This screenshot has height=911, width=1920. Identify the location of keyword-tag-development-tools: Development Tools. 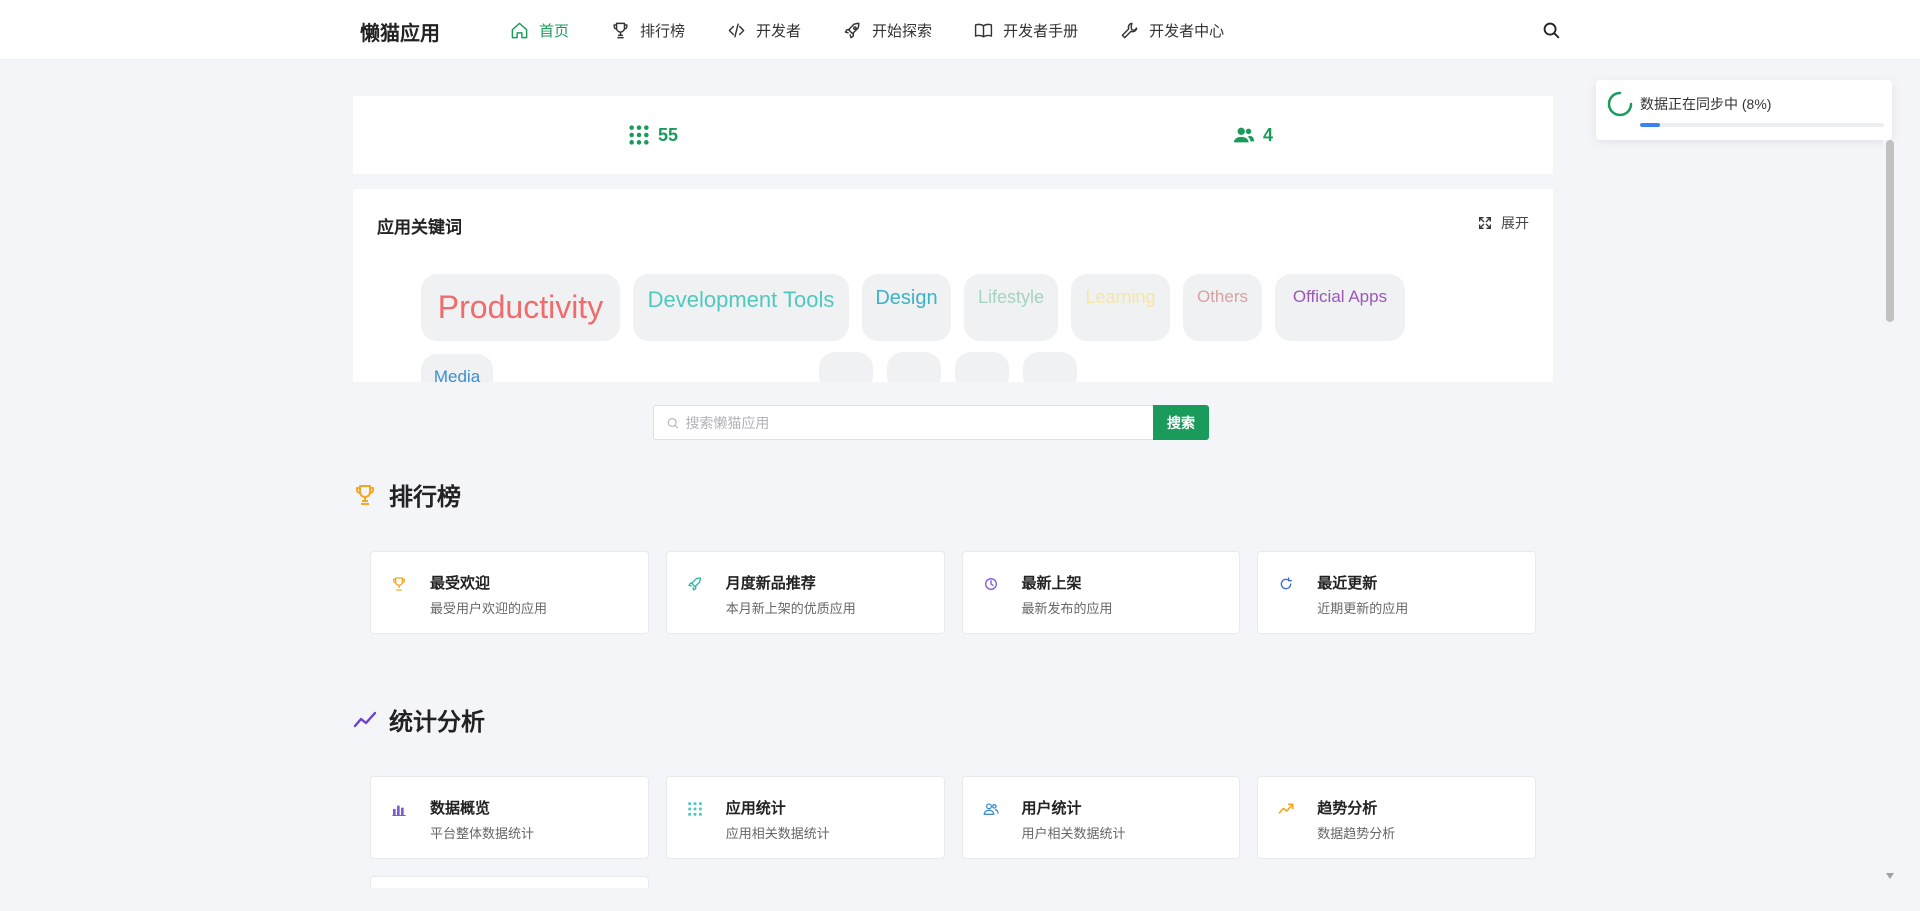
(741, 307).